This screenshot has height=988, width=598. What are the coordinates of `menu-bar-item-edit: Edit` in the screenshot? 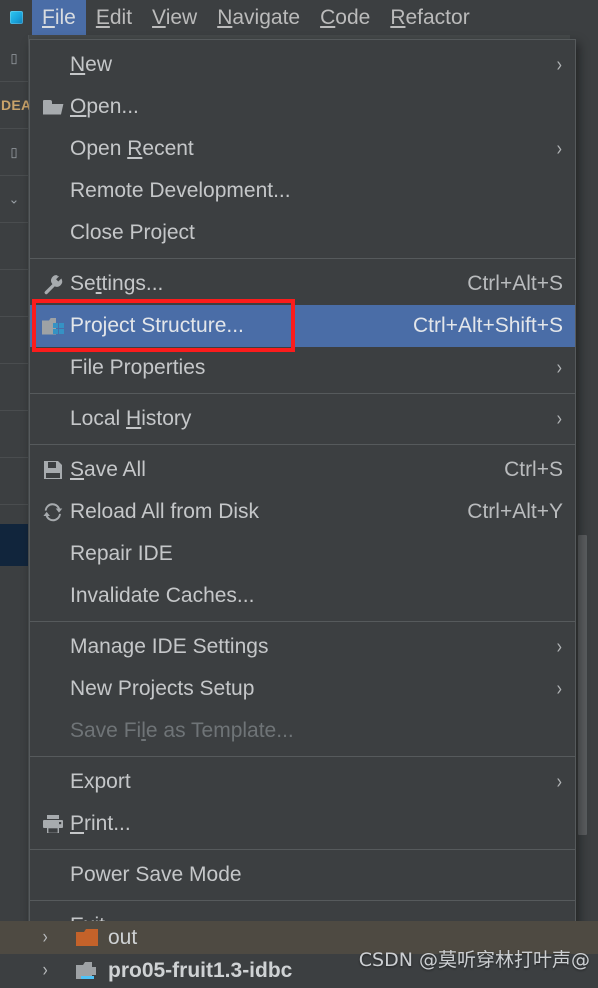 It's located at (114, 17).